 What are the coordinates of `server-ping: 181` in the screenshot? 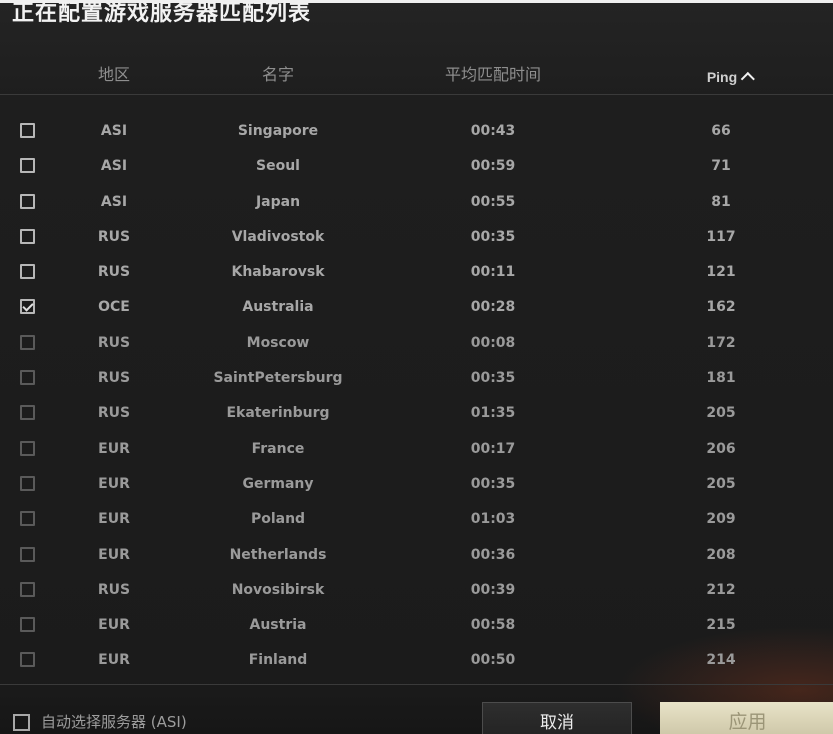 It's located at (721, 378).